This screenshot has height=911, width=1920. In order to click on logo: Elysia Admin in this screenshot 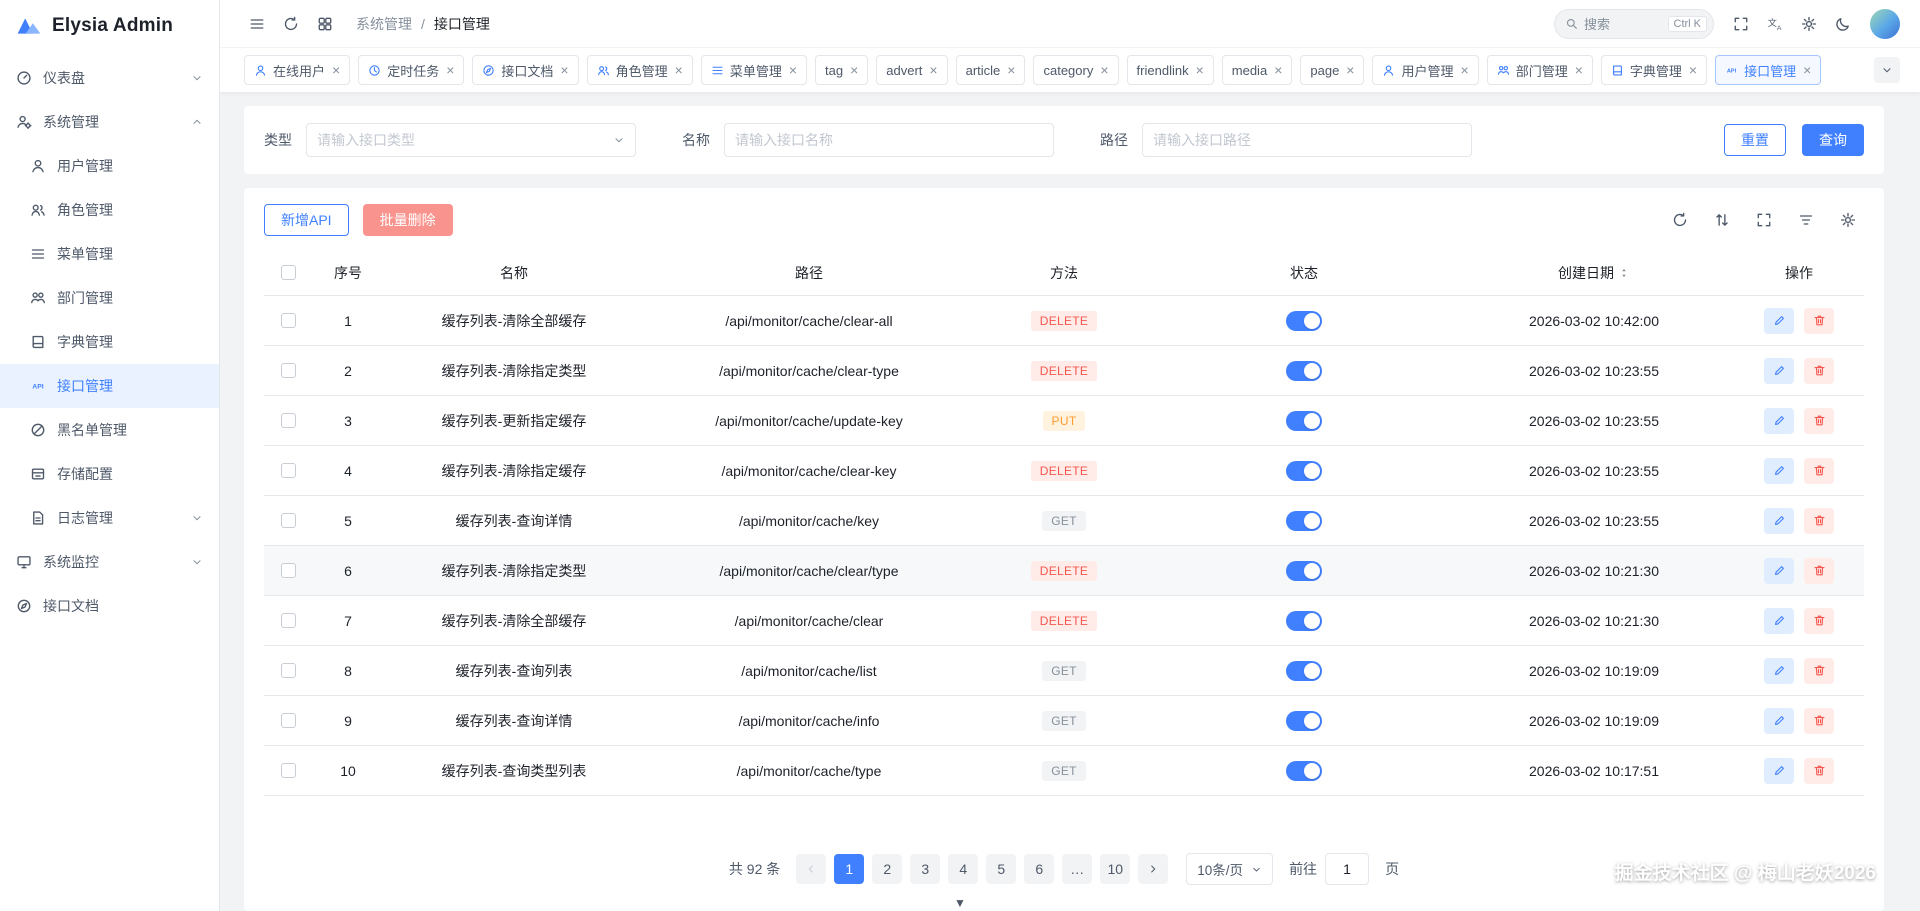, I will do `click(109, 26)`.